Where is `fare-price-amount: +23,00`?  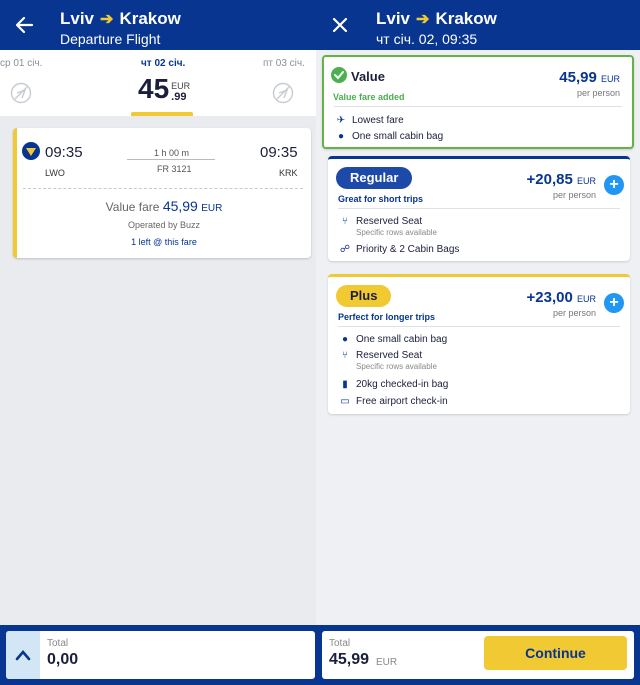 fare-price-amount: +23,00 is located at coordinates (549, 297).